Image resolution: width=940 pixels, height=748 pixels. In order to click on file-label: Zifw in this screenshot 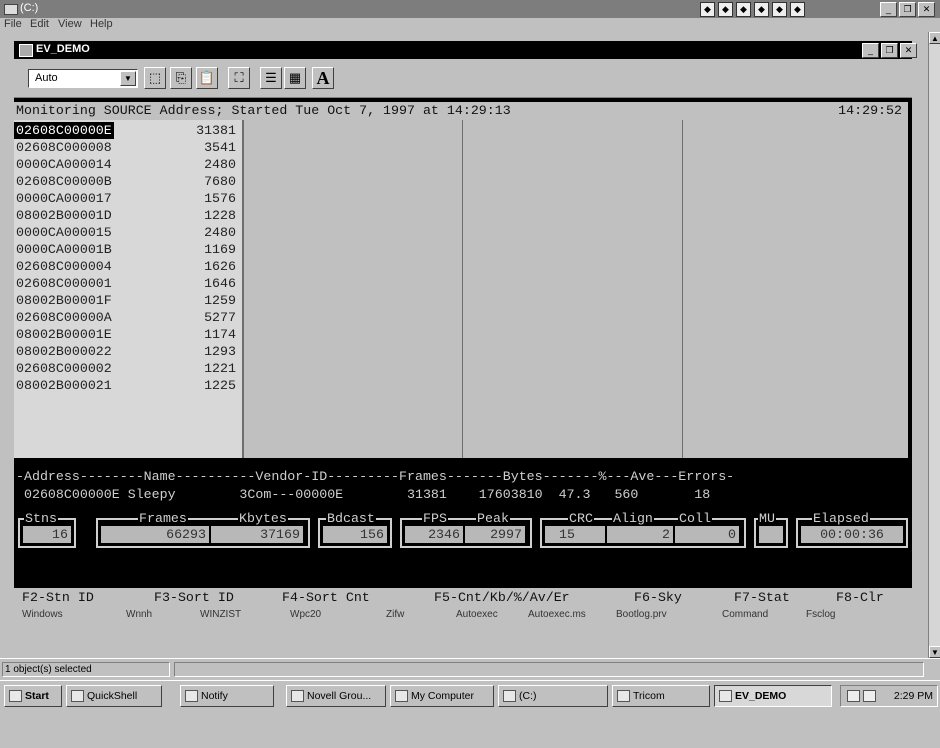, I will do `click(395, 614)`.